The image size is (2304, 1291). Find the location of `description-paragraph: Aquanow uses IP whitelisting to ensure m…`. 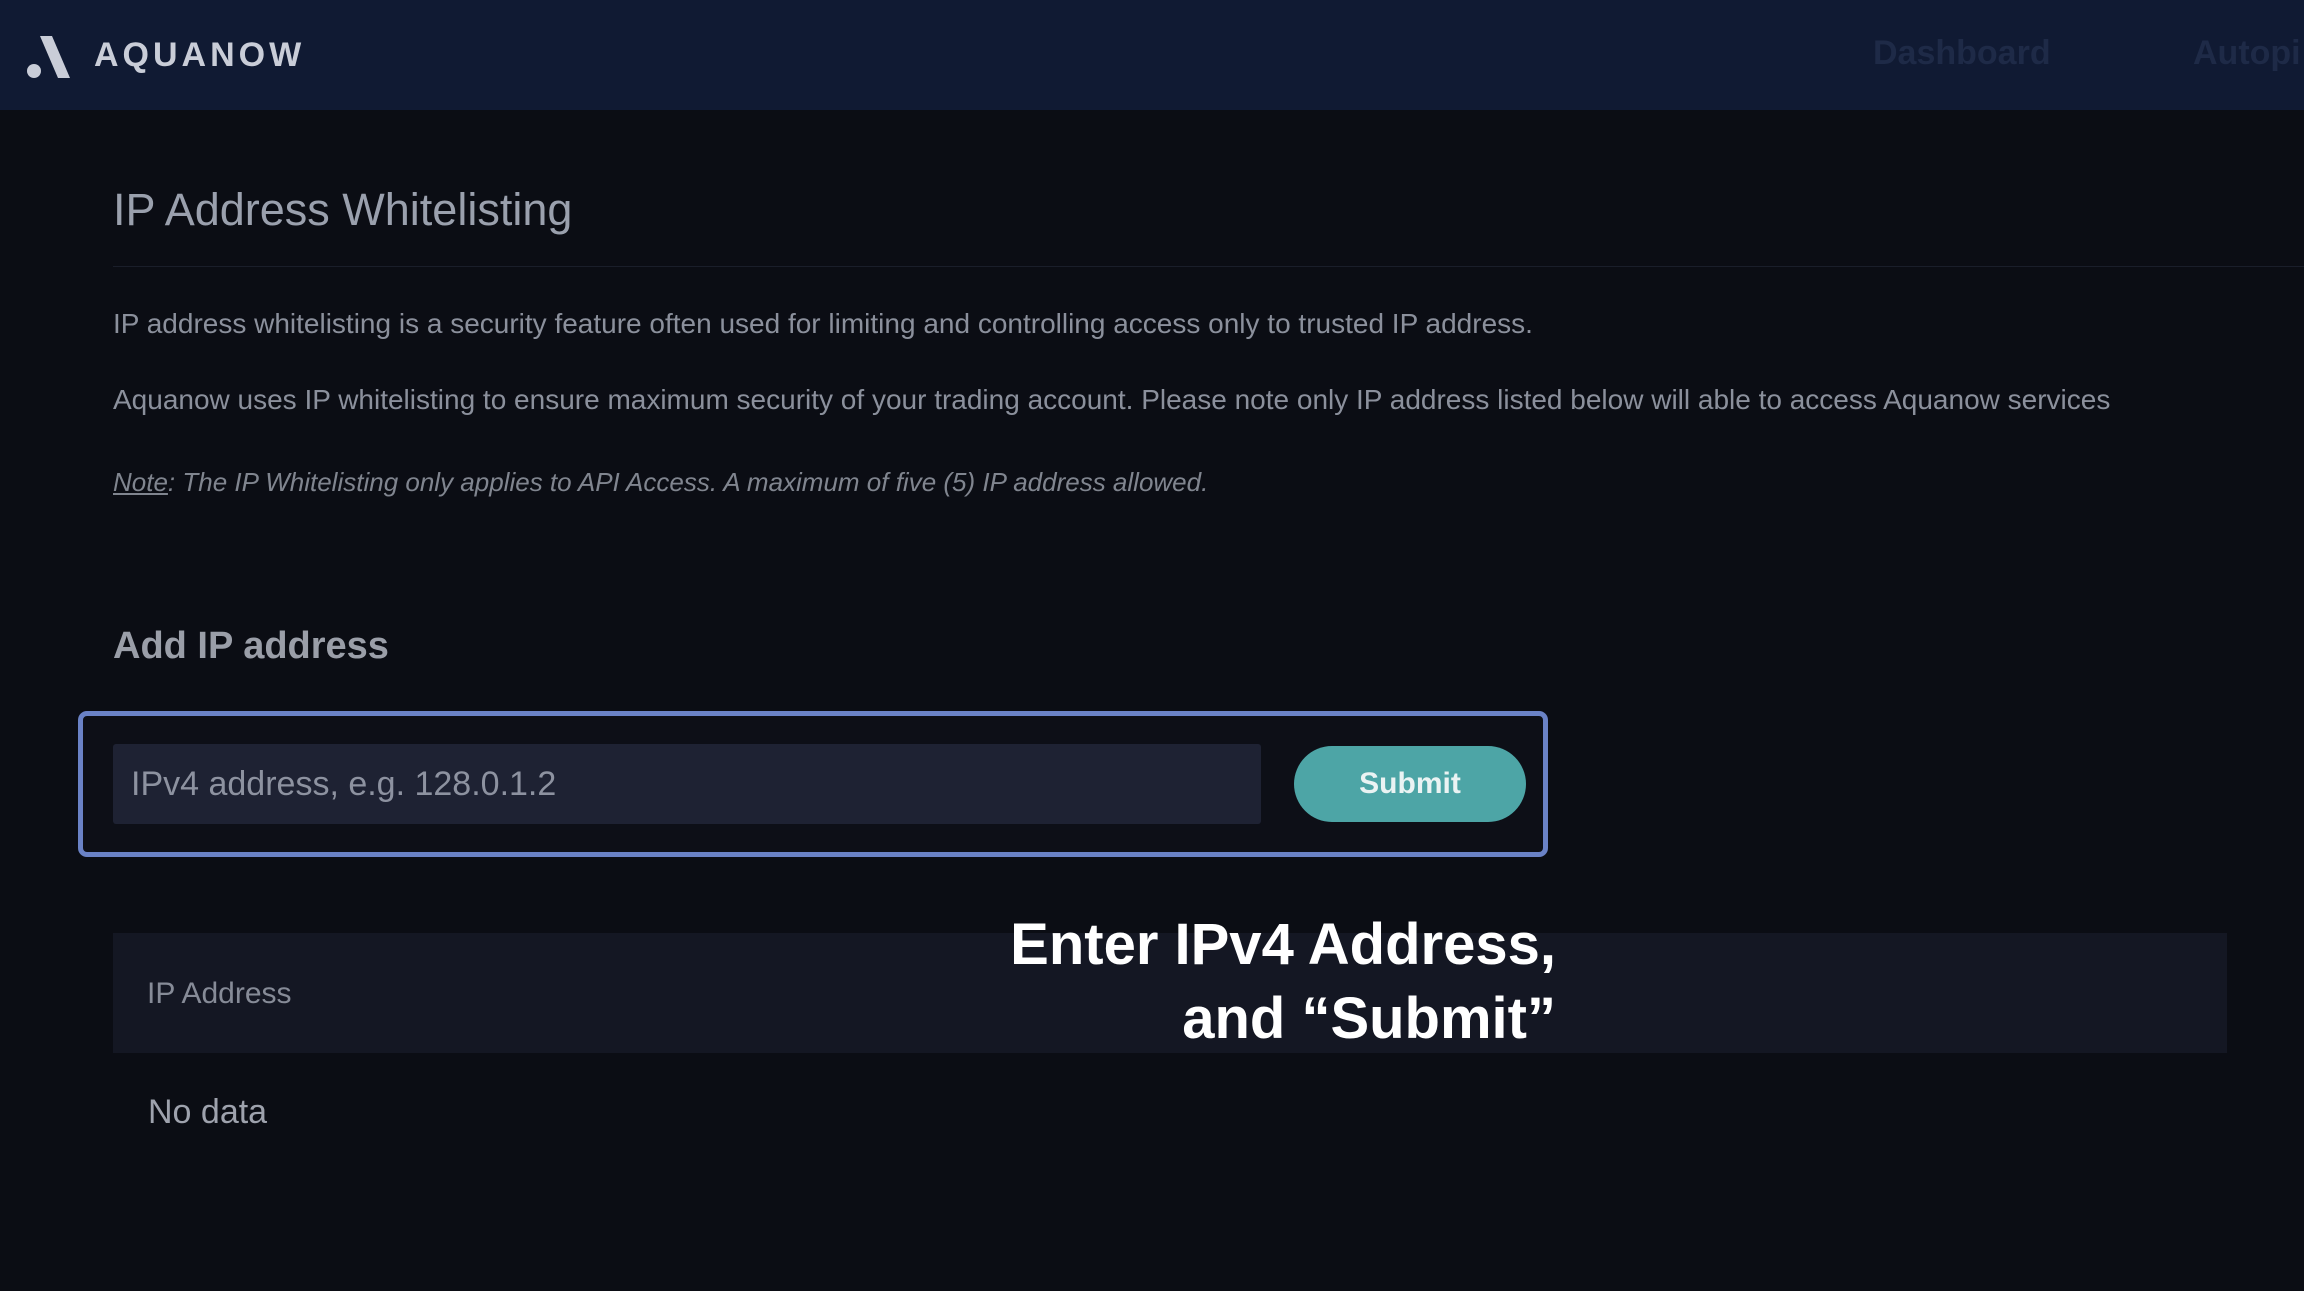

description-paragraph: Aquanow uses IP whitelisting to ensure m… is located at coordinates (1112, 399).